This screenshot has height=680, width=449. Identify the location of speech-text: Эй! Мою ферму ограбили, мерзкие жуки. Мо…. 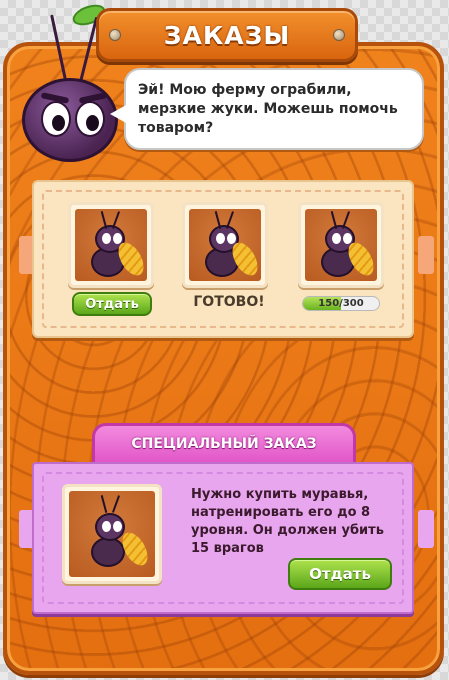
(268, 108).